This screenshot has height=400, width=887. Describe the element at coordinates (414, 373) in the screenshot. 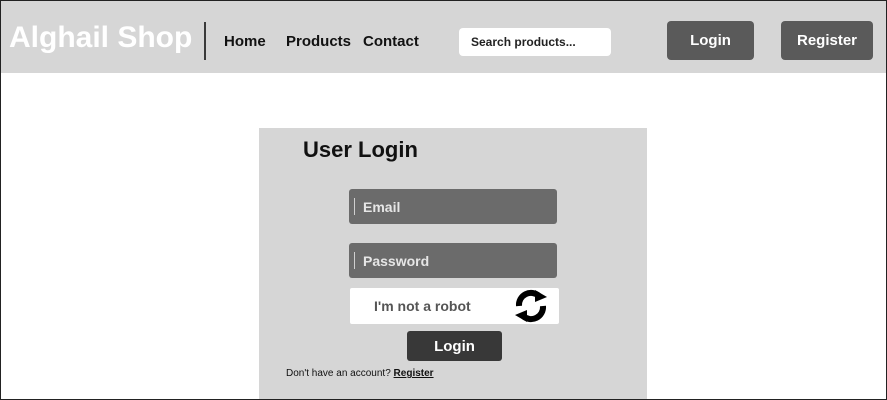

I see `register-link: Register` at that location.